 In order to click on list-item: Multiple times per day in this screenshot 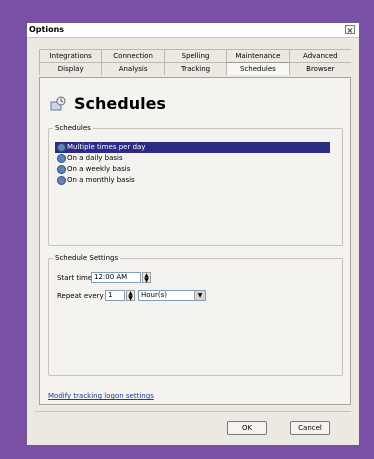, I will do `click(192, 147)`.